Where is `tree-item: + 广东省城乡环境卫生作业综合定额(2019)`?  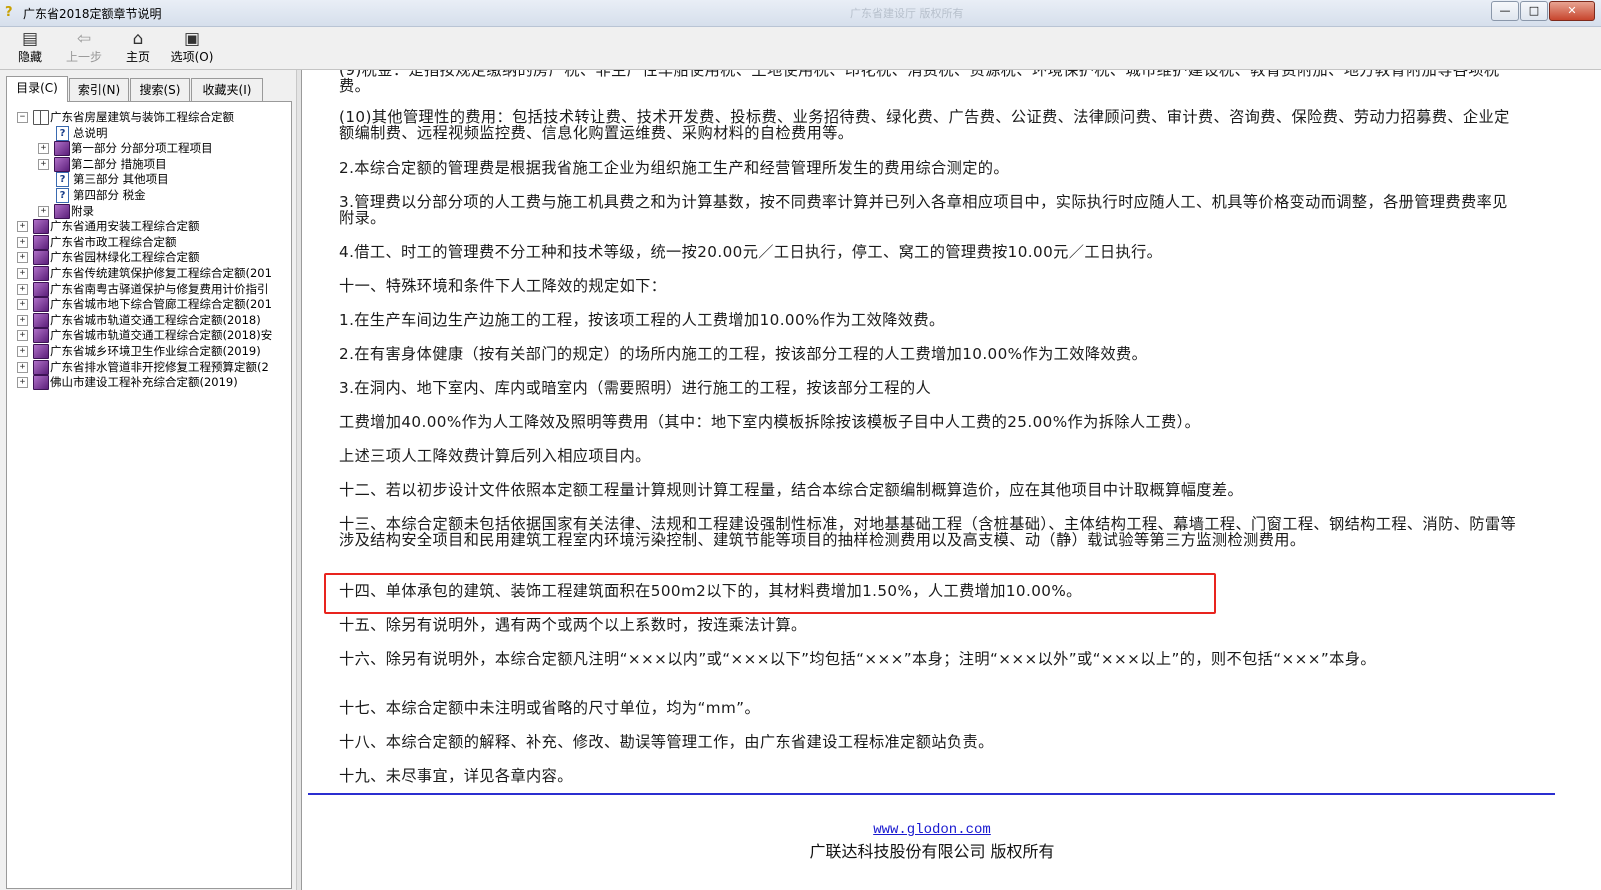 tree-item: + 广东省城乡环境卫生作业综合定额(2019) is located at coordinates (149, 351).